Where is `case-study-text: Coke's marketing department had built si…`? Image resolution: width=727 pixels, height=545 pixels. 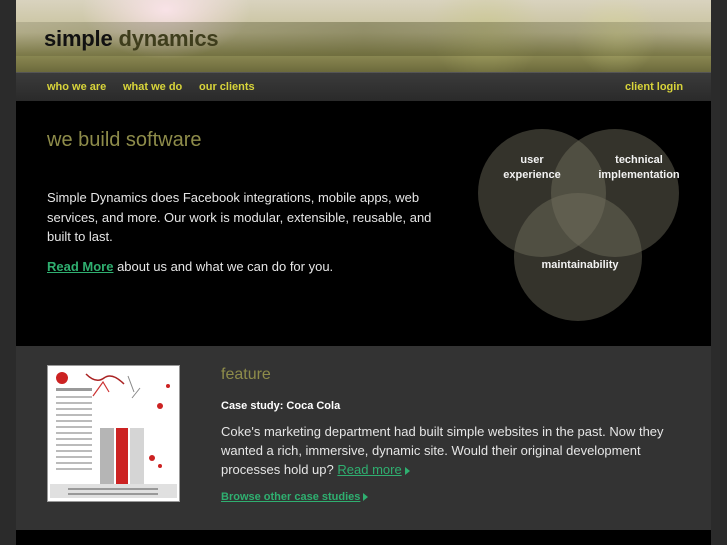 case-study-text: Coke's marketing department had built si… is located at coordinates (442, 450).